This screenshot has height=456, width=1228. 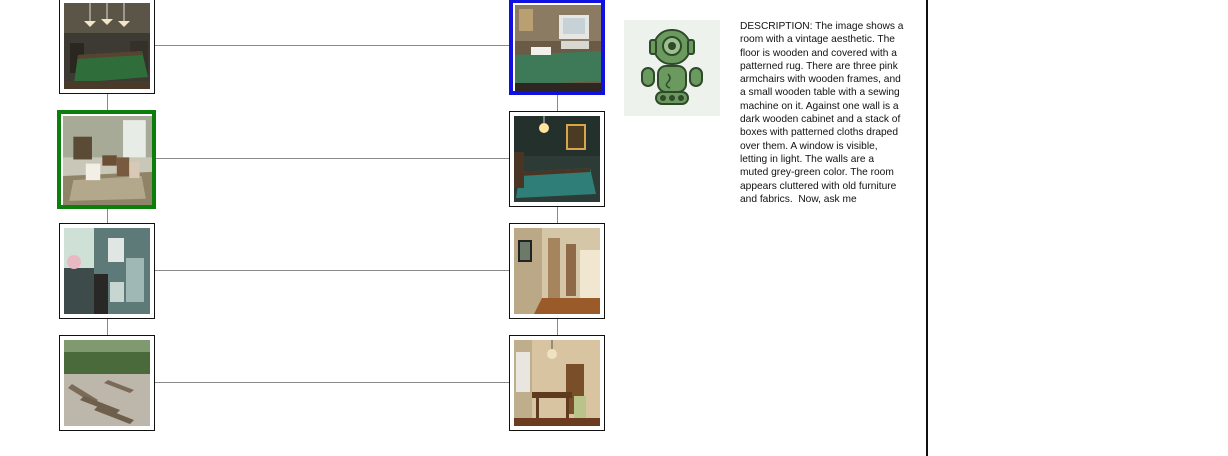 I want to click on dark-pool-room-image, so click(x=557, y=159).